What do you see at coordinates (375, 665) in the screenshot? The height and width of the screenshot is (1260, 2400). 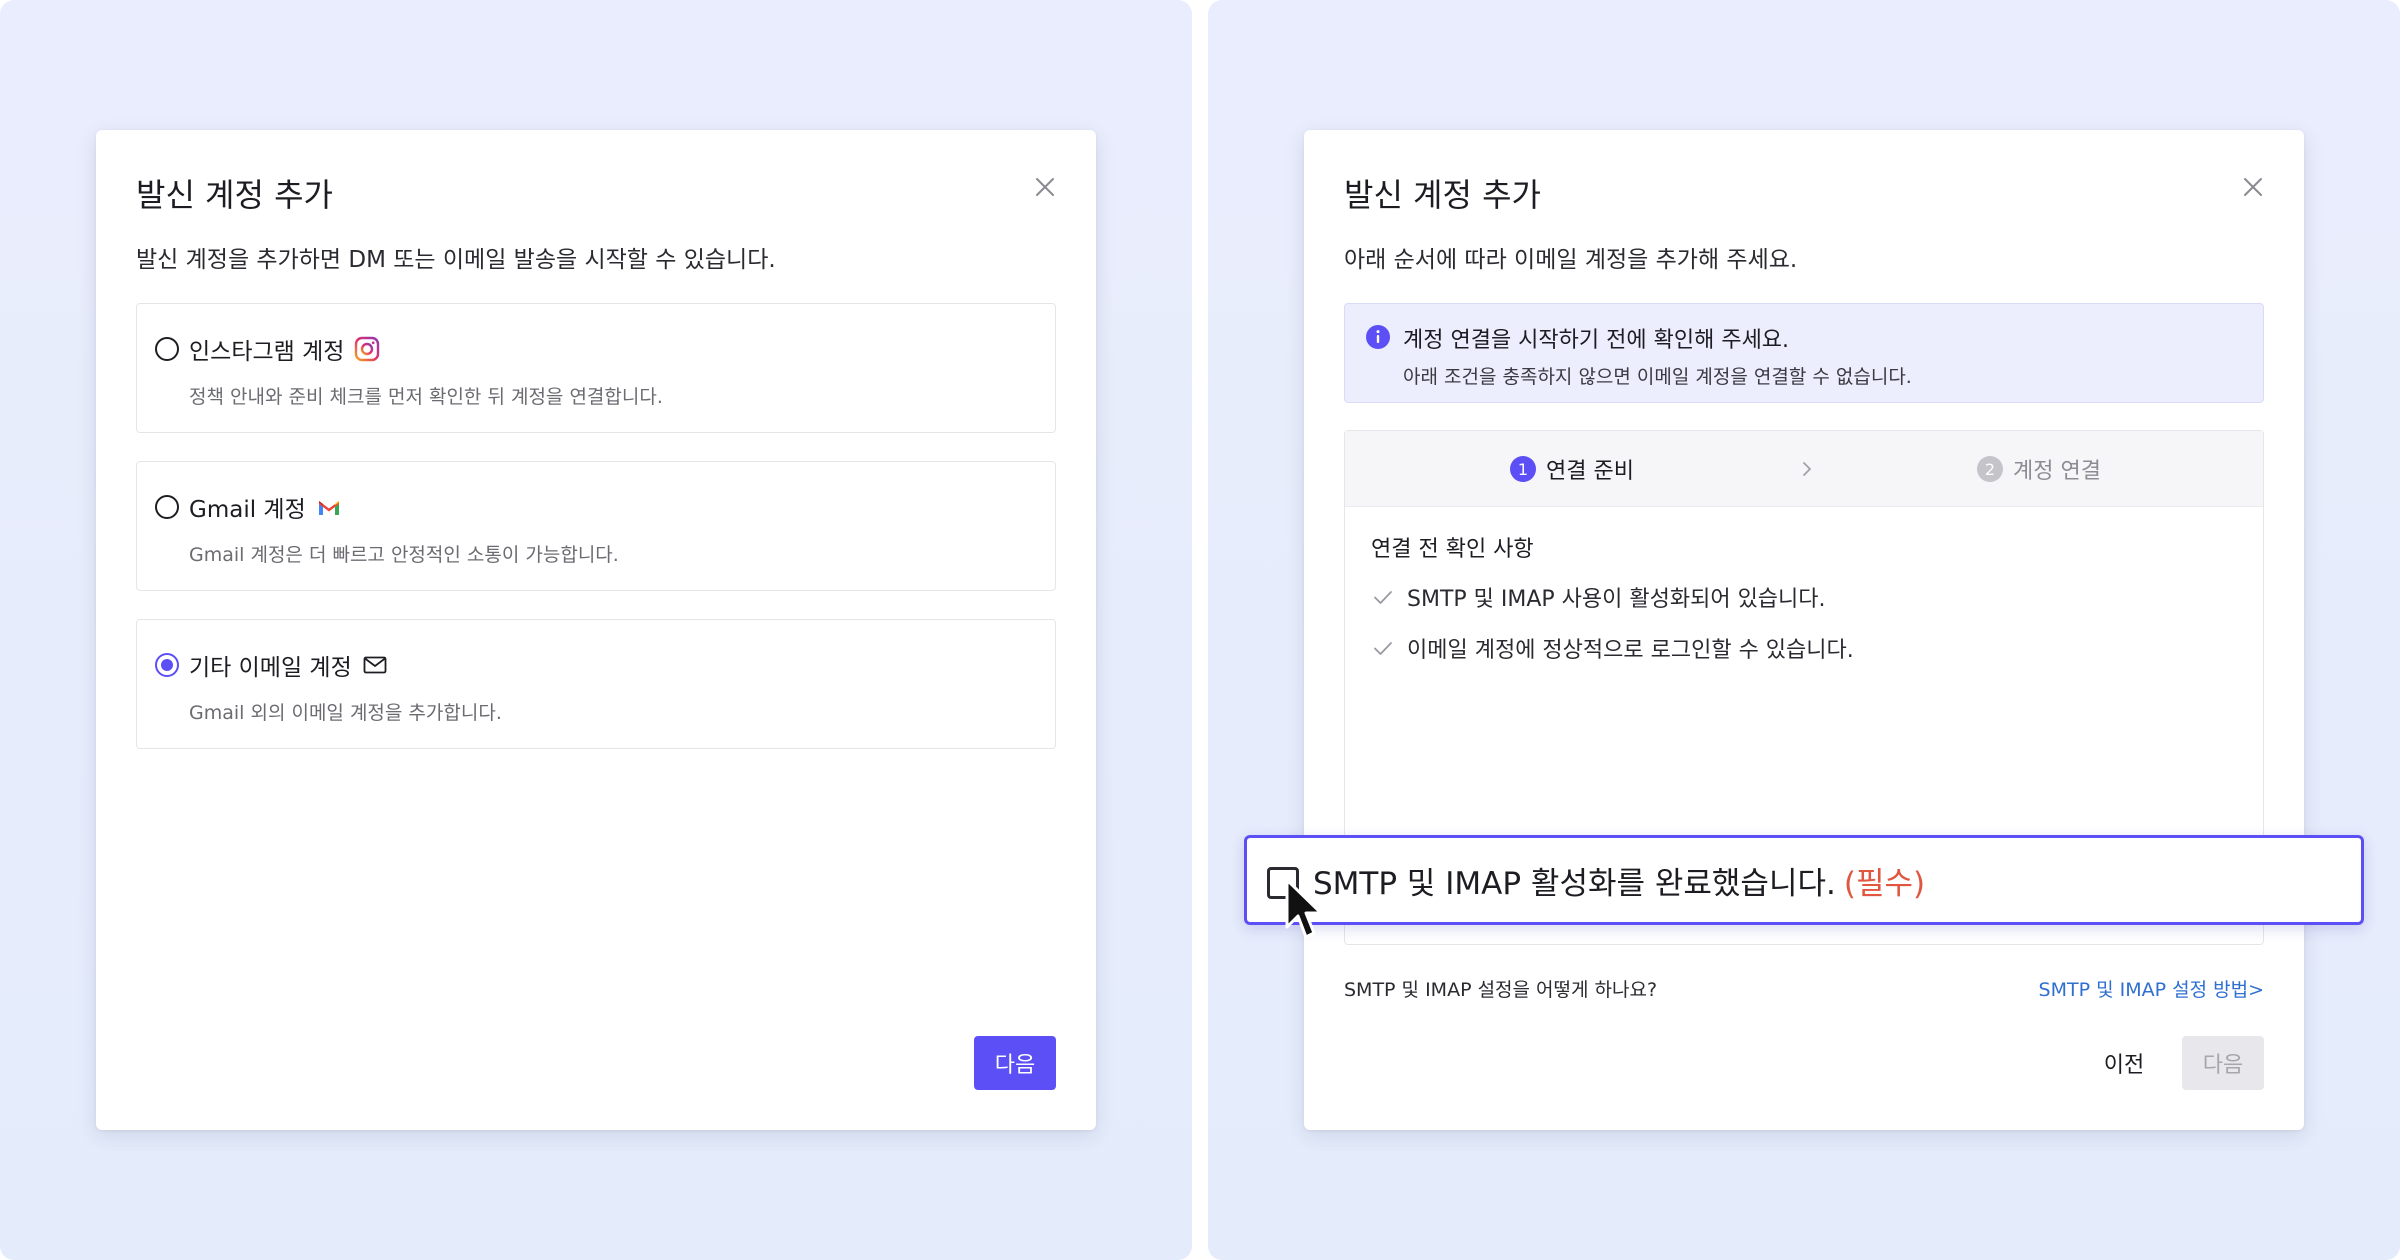 I see `mail-icon` at bounding box center [375, 665].